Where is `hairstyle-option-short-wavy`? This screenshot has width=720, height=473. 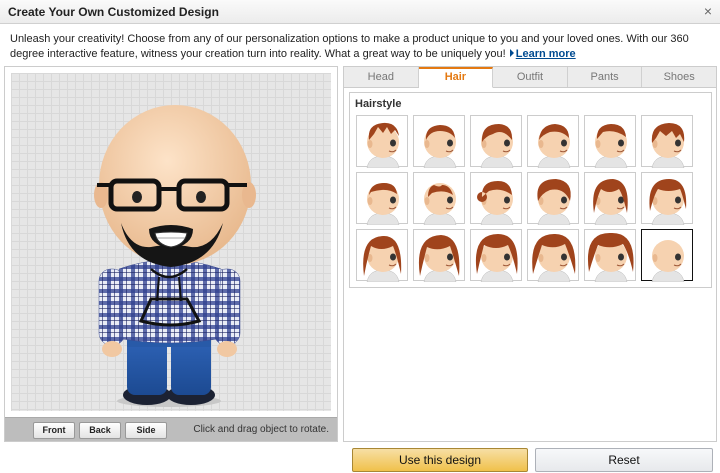
hairstyle-option-short-wavy is located at coordinates (553, 141).